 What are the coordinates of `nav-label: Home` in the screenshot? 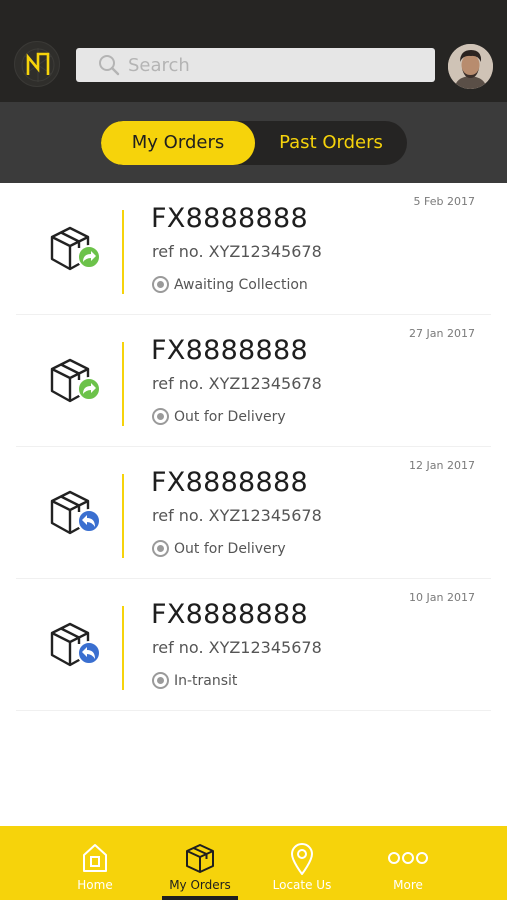 It's located at (95, 885).